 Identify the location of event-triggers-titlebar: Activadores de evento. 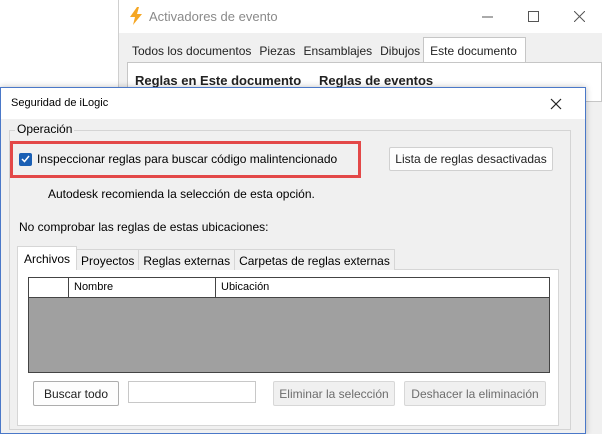
(360, 16).